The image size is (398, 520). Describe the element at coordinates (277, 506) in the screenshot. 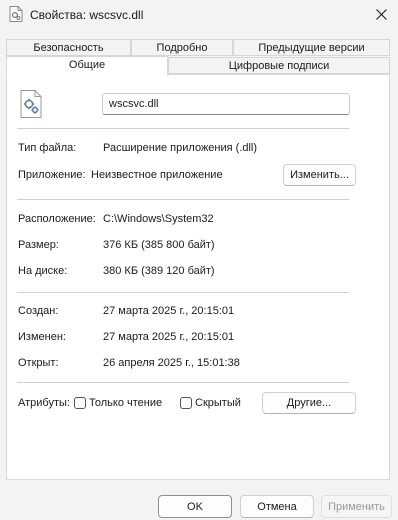

I see `cancel-button: Отмена` at that location.